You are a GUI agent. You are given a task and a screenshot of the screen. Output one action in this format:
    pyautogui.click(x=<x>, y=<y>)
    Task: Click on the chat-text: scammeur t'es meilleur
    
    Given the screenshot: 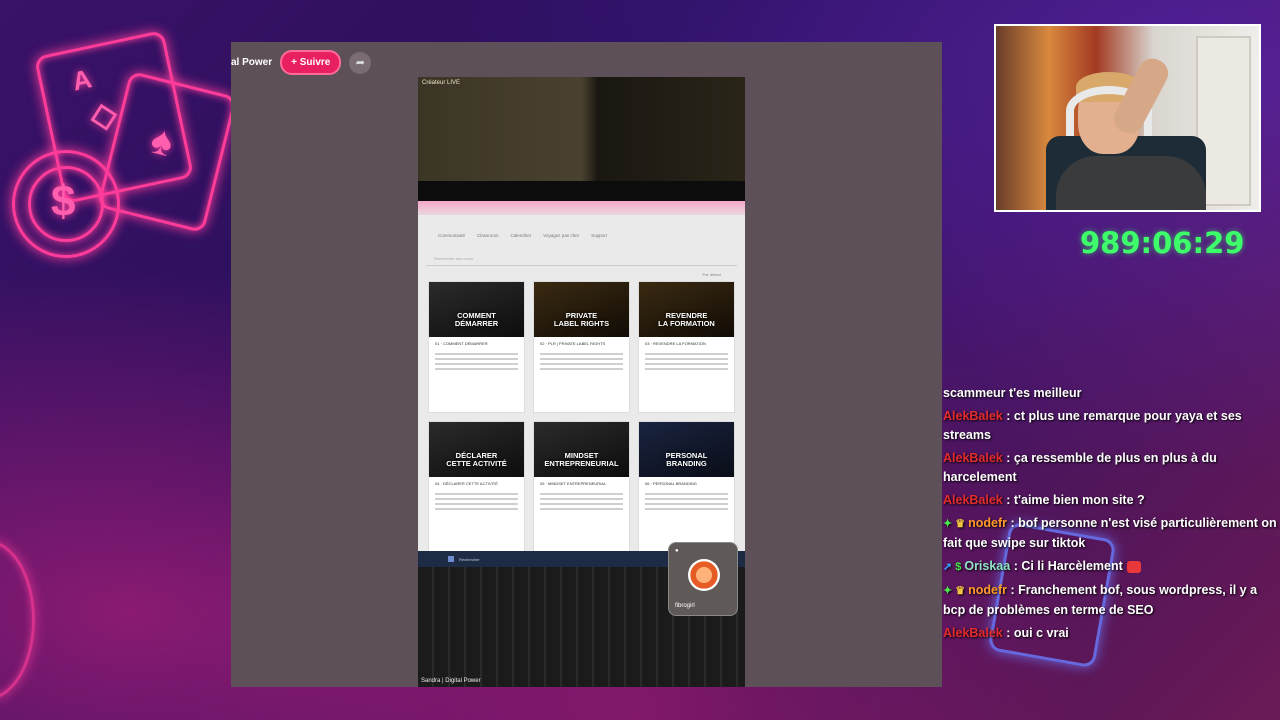 What is the action you would take?
    pyautogui.click(x=1012, y=393)
    